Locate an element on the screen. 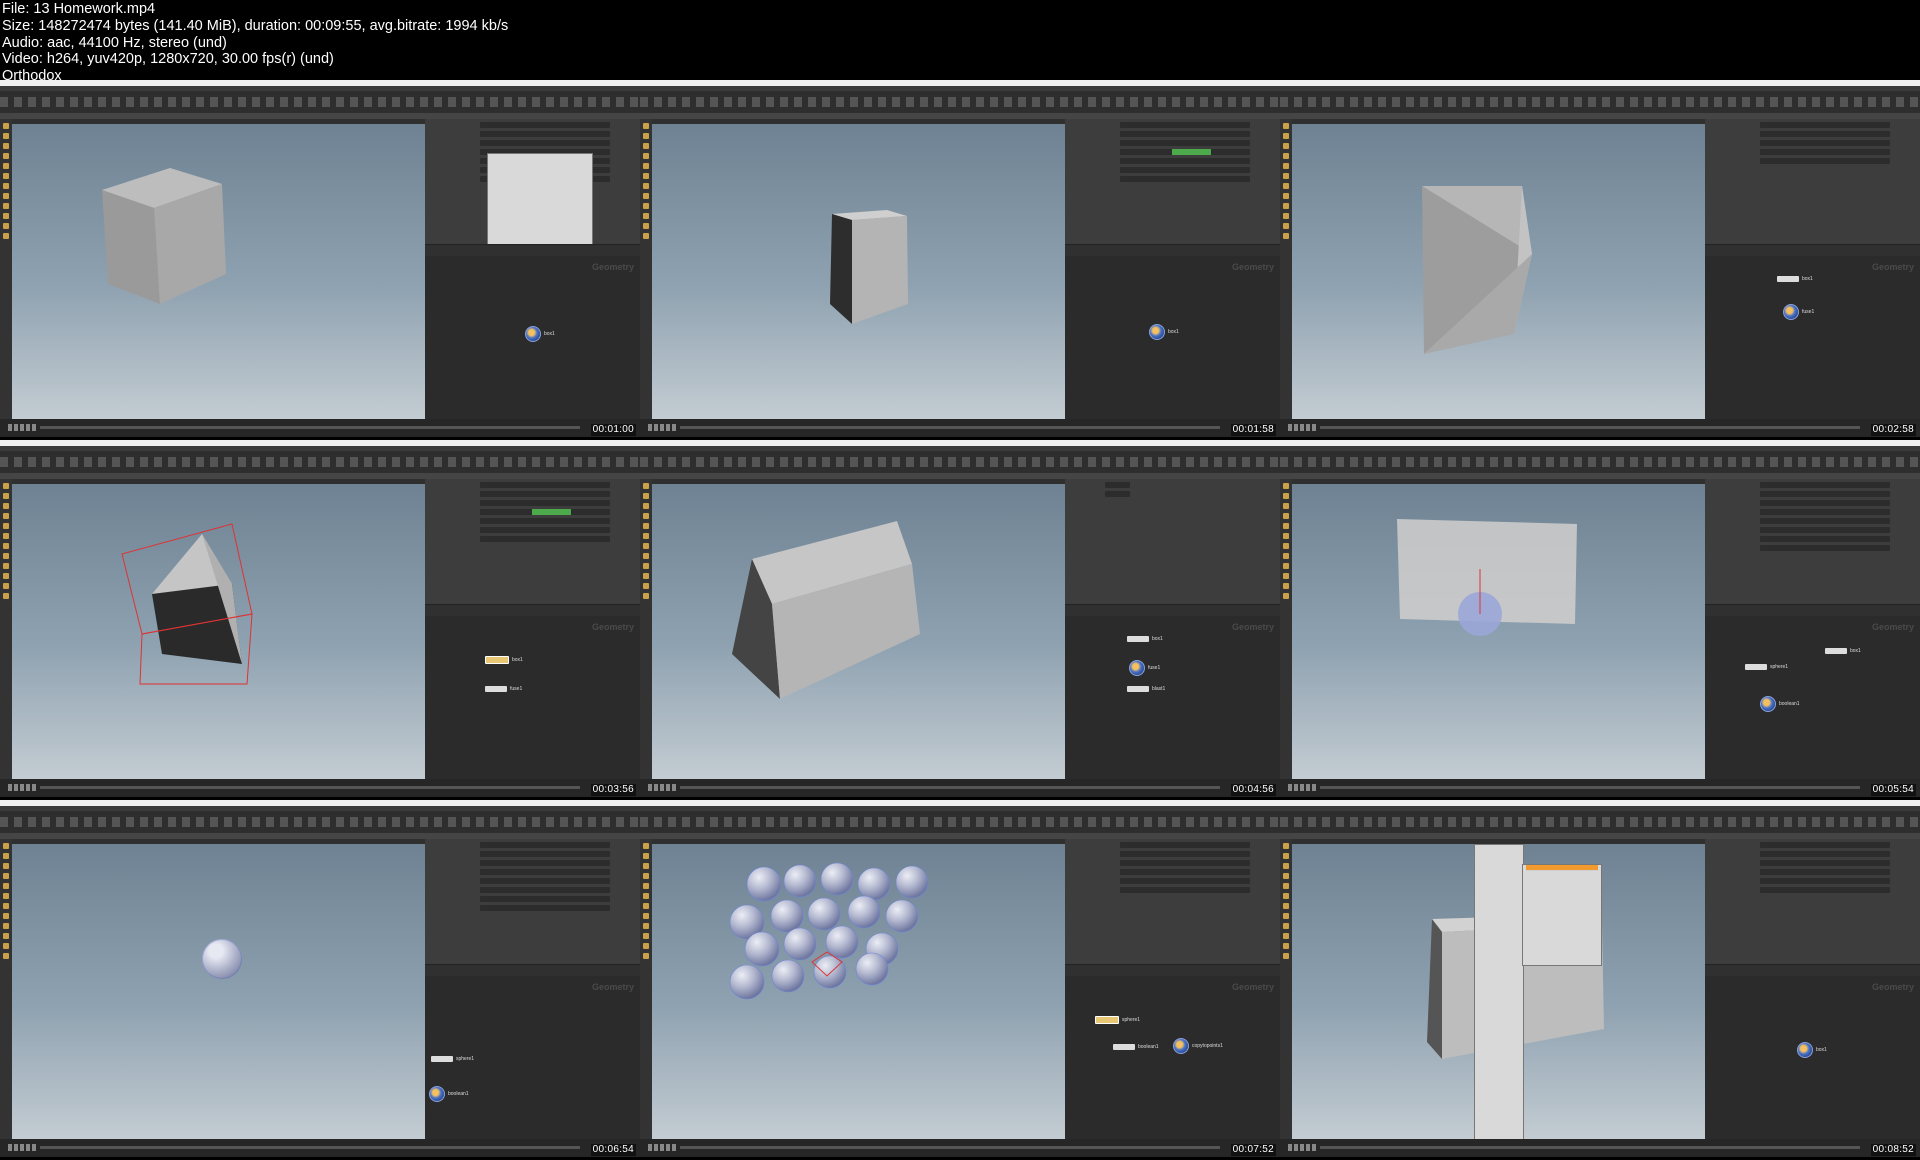 Image resolution: width=1920 pixels, height=1160 pixels. timestamp: 00:04:56 is located at coordinates (1253, 790).